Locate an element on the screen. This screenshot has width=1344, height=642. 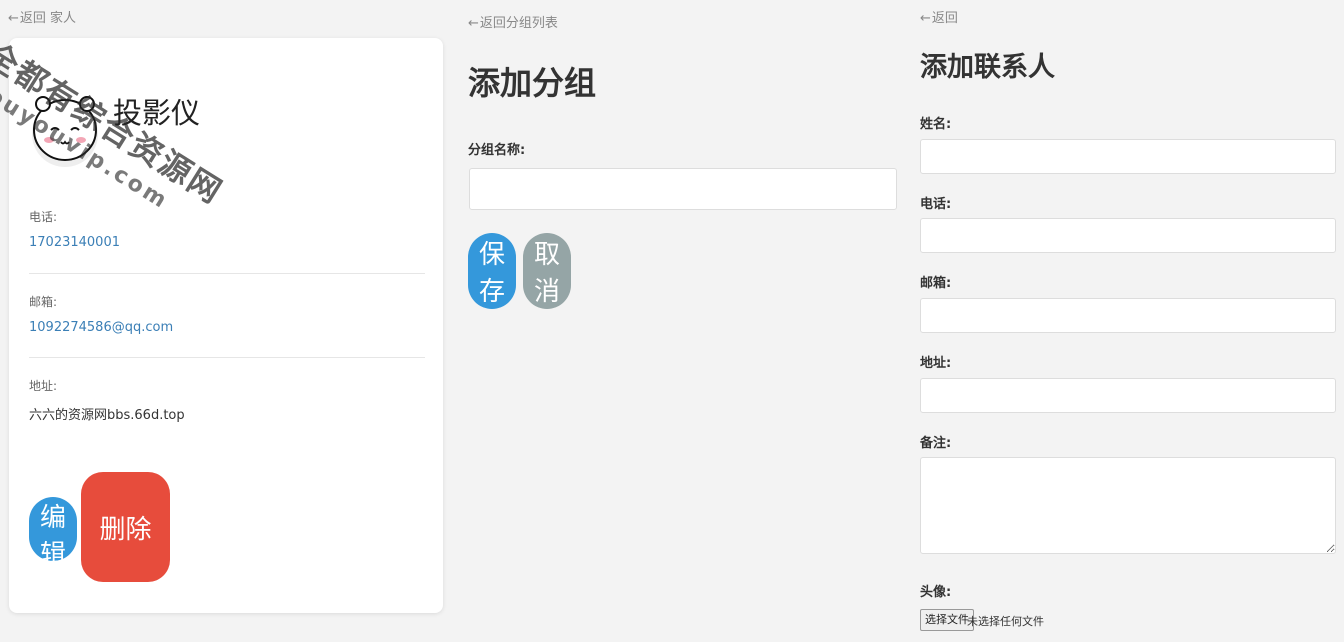
save-button: 保存 is located at coordinates (492, 271).